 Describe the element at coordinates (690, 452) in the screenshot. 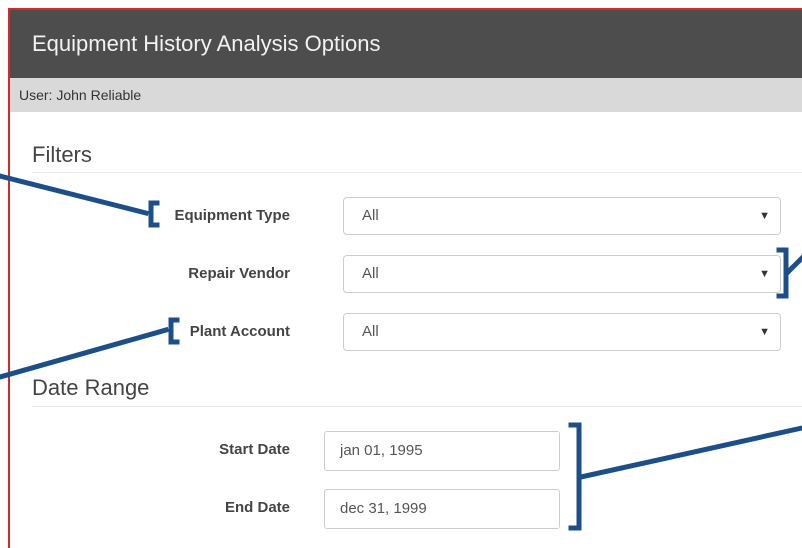

I see `callout-line-date-range` at that location.